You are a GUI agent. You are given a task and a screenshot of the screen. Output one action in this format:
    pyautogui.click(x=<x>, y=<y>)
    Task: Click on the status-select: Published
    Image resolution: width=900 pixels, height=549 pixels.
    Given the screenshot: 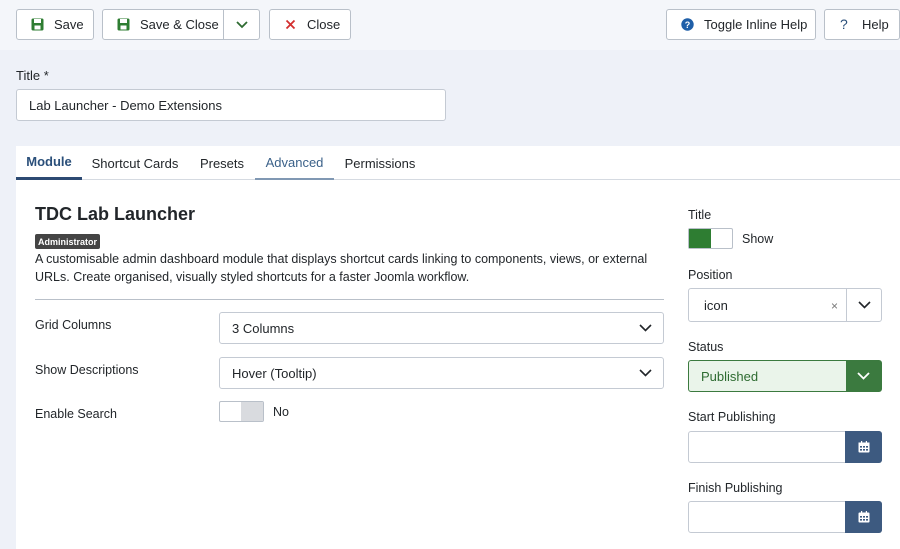 What is the action you would take?
    pyautogui.click(x=785, y=376)
    